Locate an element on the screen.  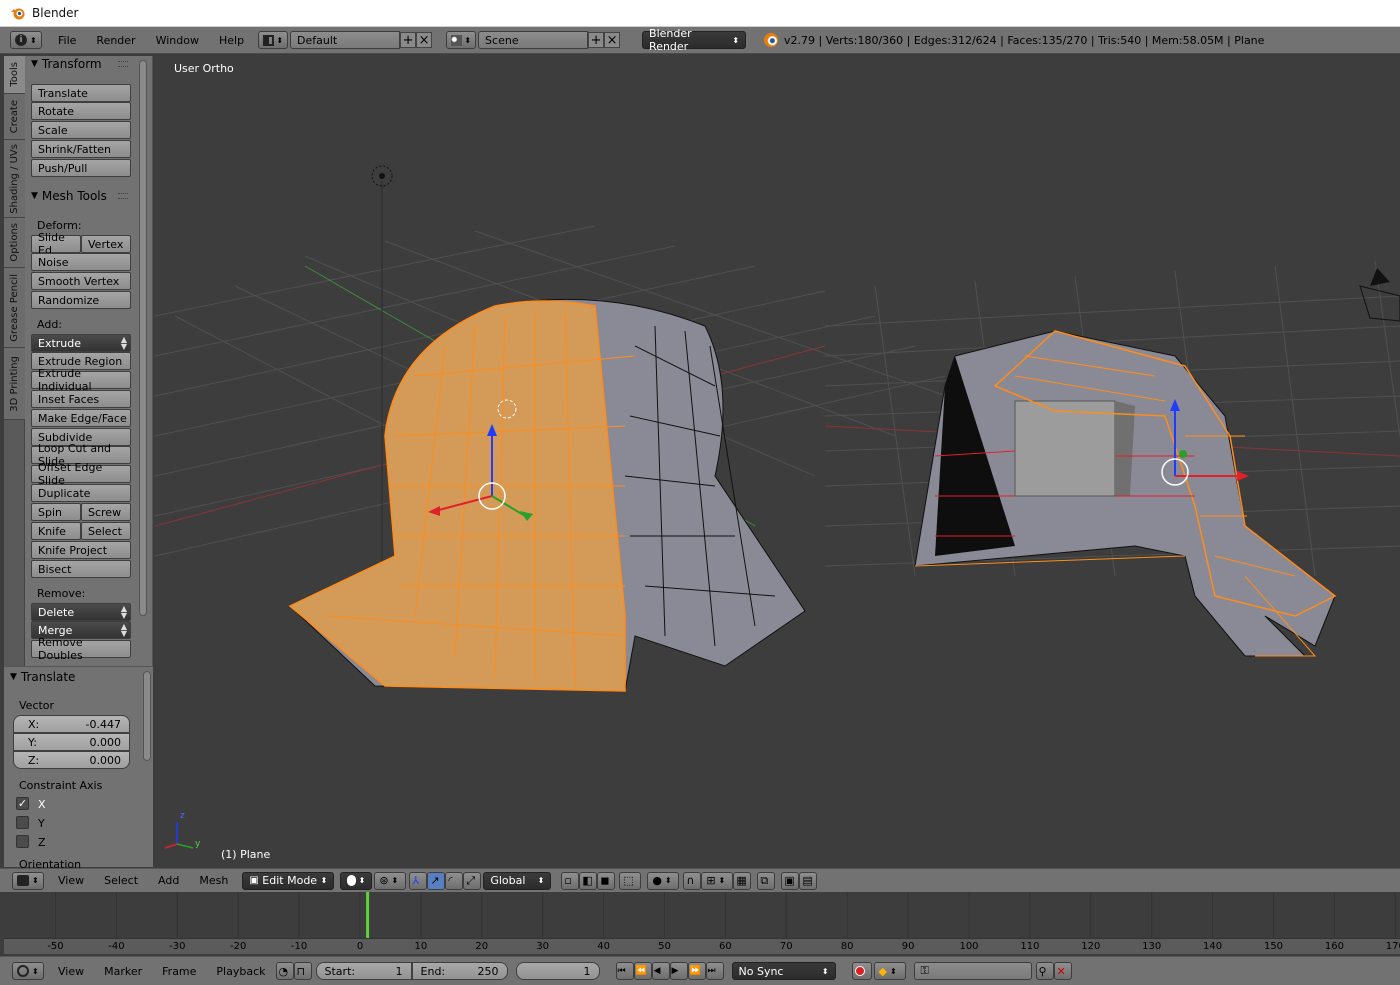
translate-manipulator-toggle: ↗ is located at coordinates (436, 880).